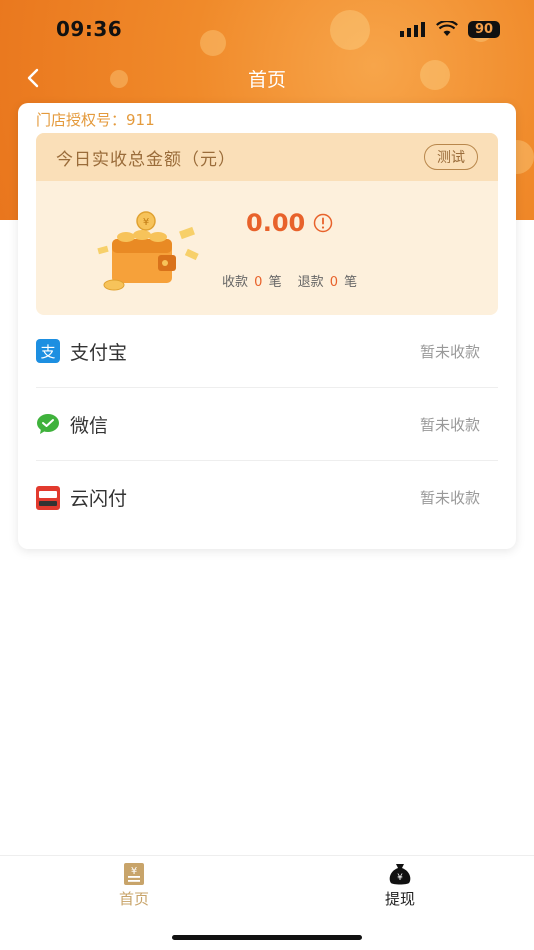 This screenshot has height=950, width=534. Describe the element at coordinates (99, 352) in the screenshot. I see `payment-name: 支付宝` at that location.